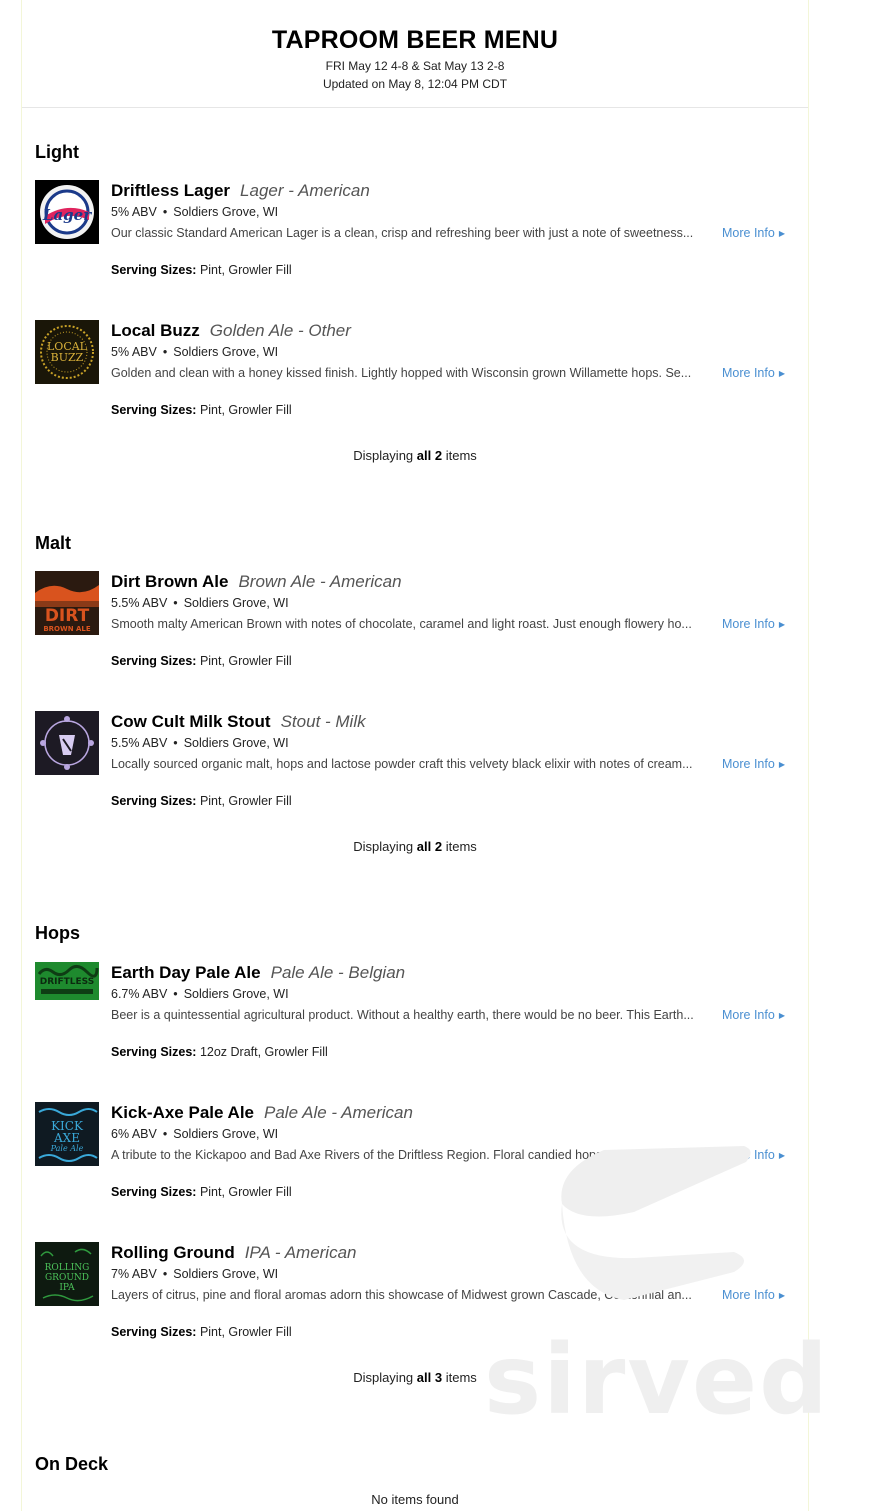 This screenshot has height=1511, width=876. I want to click on svg-text: GROUND, so click(67, 1278).